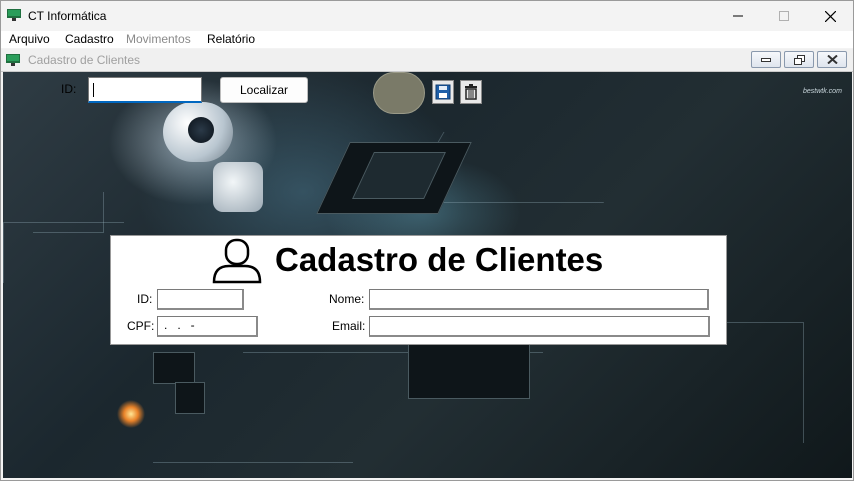 The width and height of the screenshot is (854, 481). Describe the element at coordinates (439, 259) in the screenshot. I see `form-heading: Cadastro de Clientes` at that location.